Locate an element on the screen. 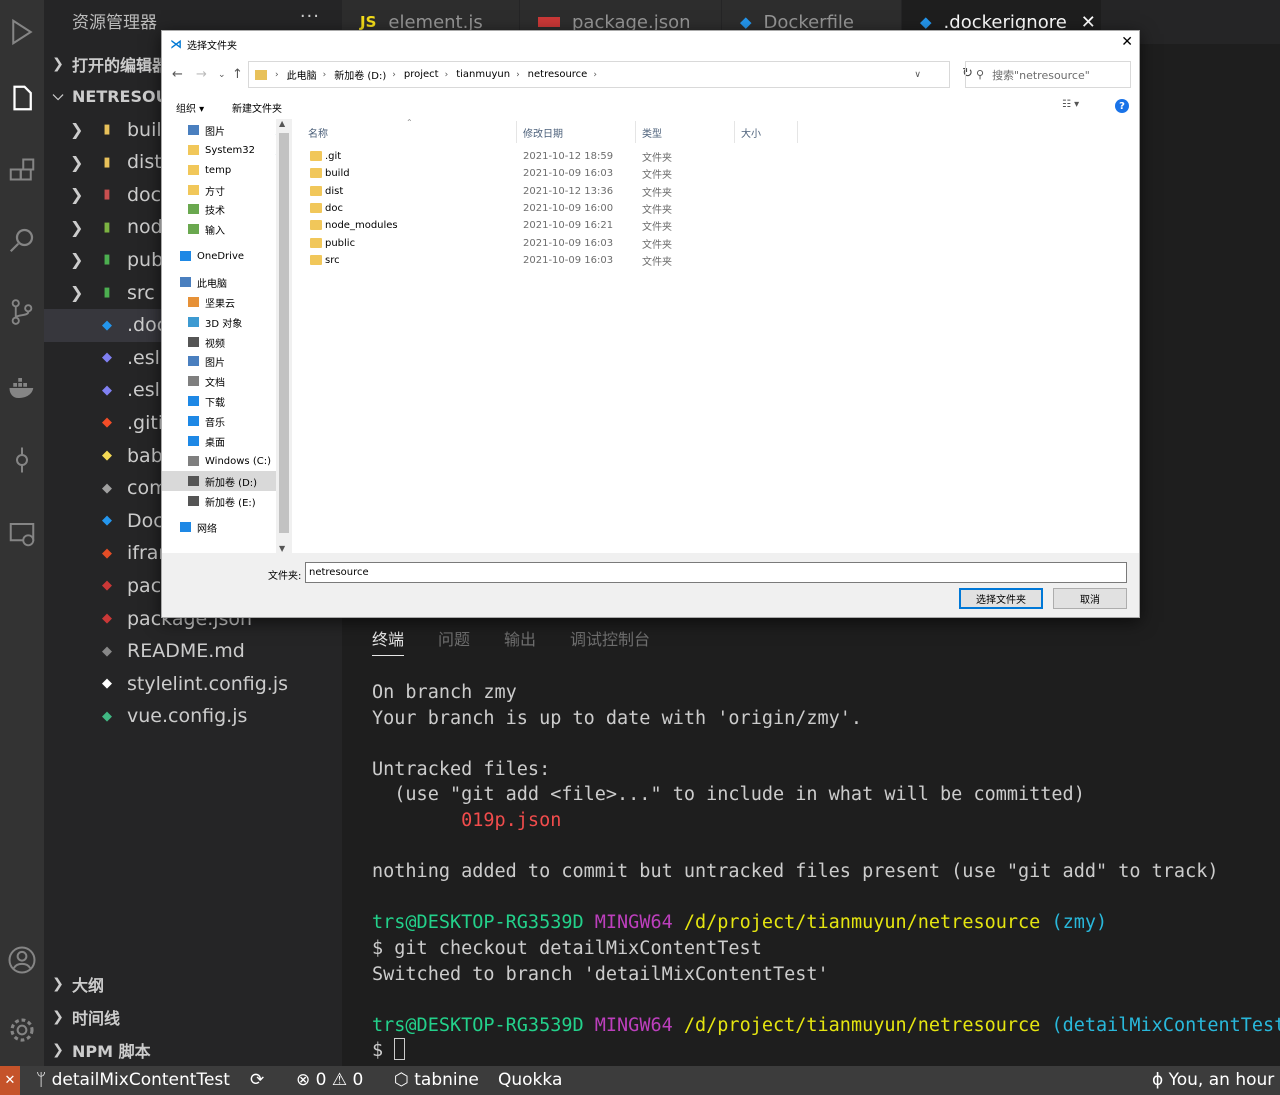  cancel-button: 取消 is located at coordinates (1090, 598).